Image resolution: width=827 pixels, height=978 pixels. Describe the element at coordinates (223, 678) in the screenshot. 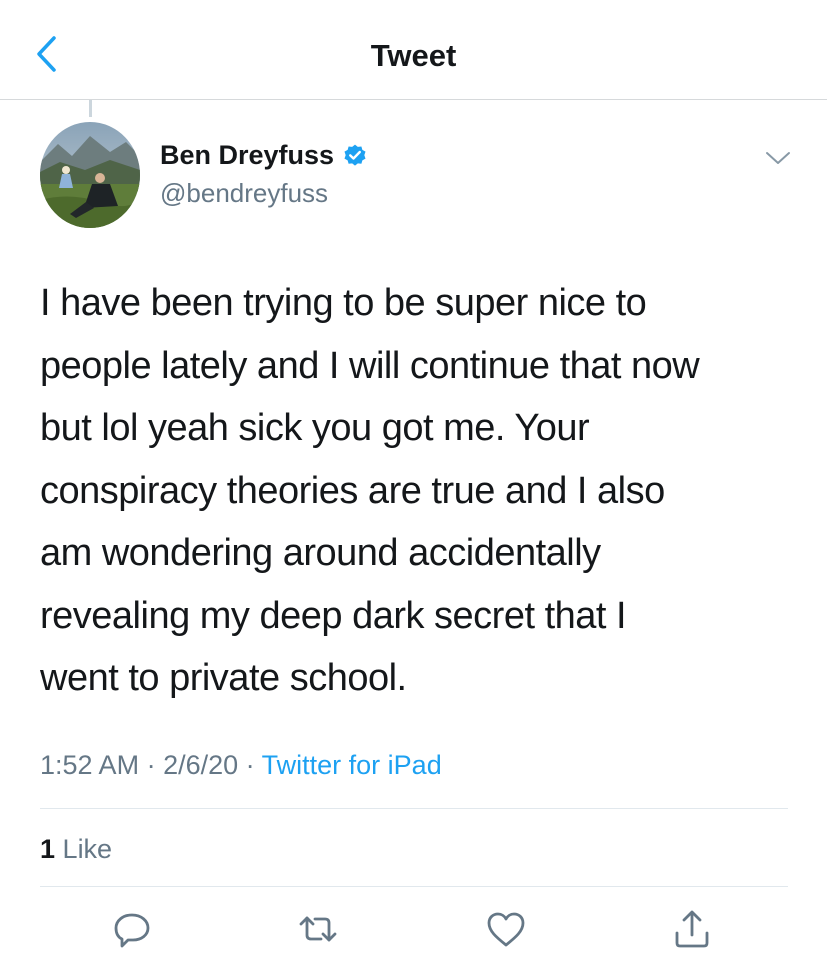

I see `tweet-text-line: went to private school.` at that location.